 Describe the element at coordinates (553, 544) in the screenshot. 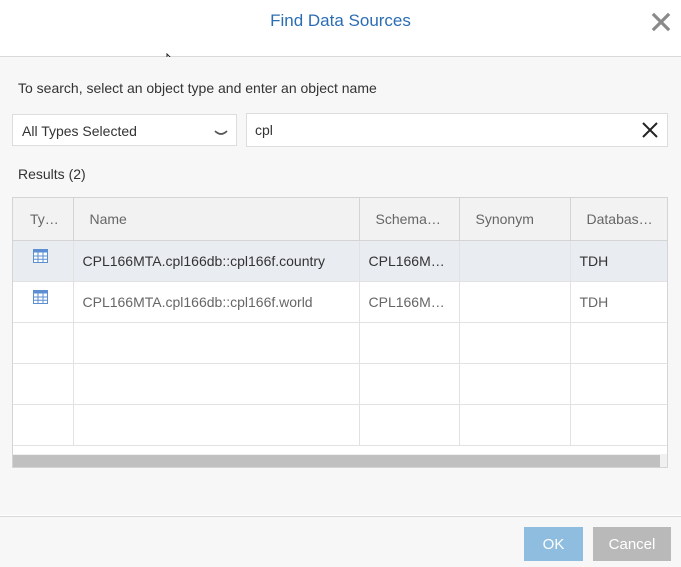

I see `ok-button: OK` at that location.